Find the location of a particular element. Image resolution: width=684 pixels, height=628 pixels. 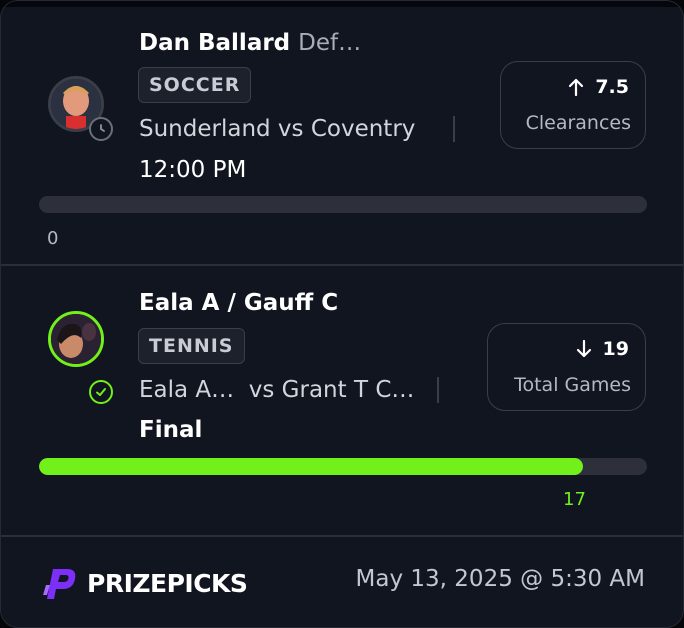

sport-tag: SOCCER is located at coordinates (195, 85).